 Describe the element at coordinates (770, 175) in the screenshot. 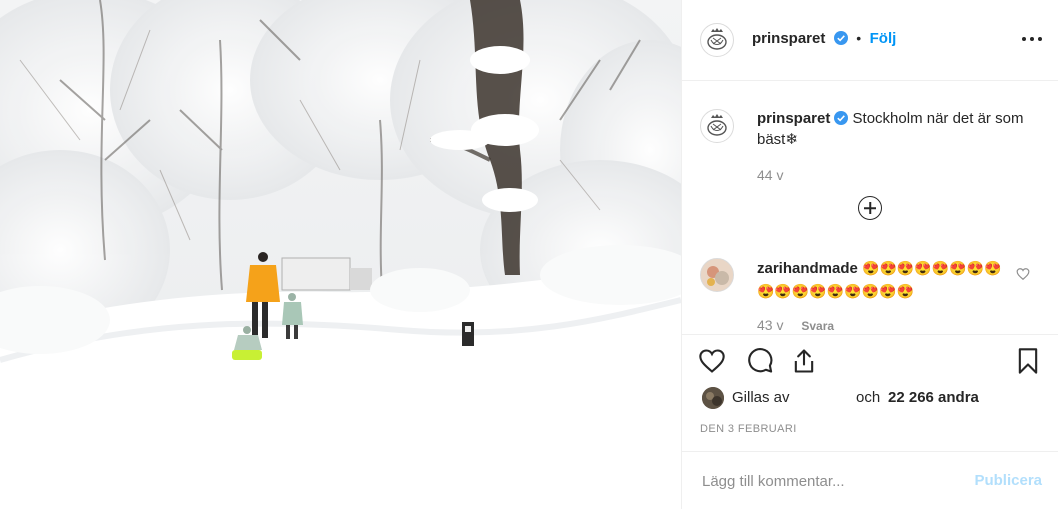

I see `caption-age: 44 v` at that location.